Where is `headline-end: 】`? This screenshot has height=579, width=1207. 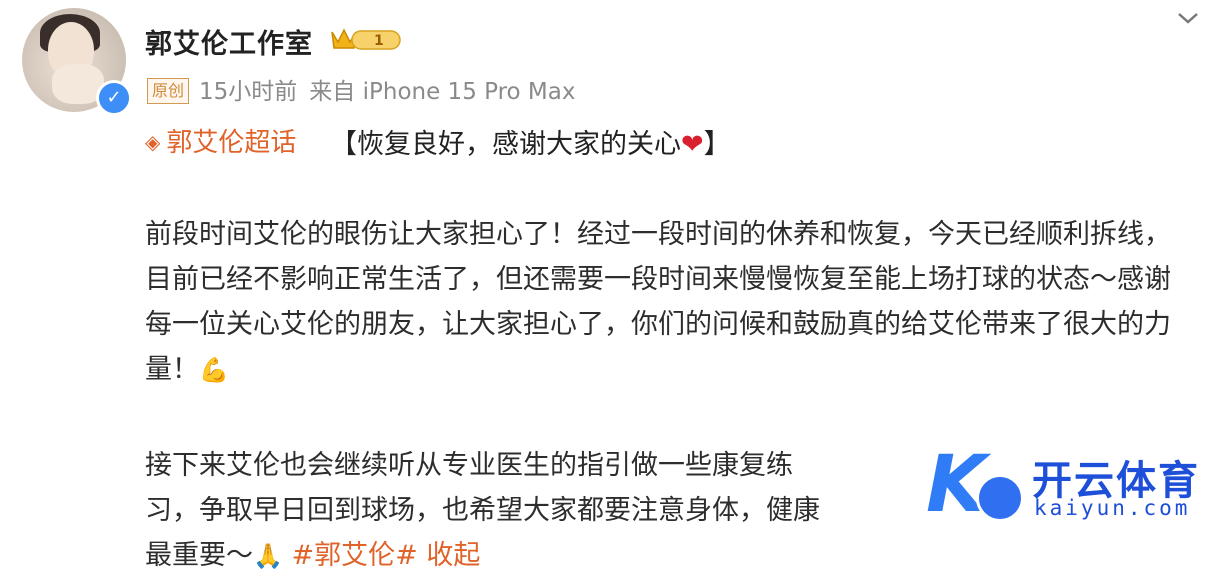 headline-end: 】 is located at coordinates (717, 144).